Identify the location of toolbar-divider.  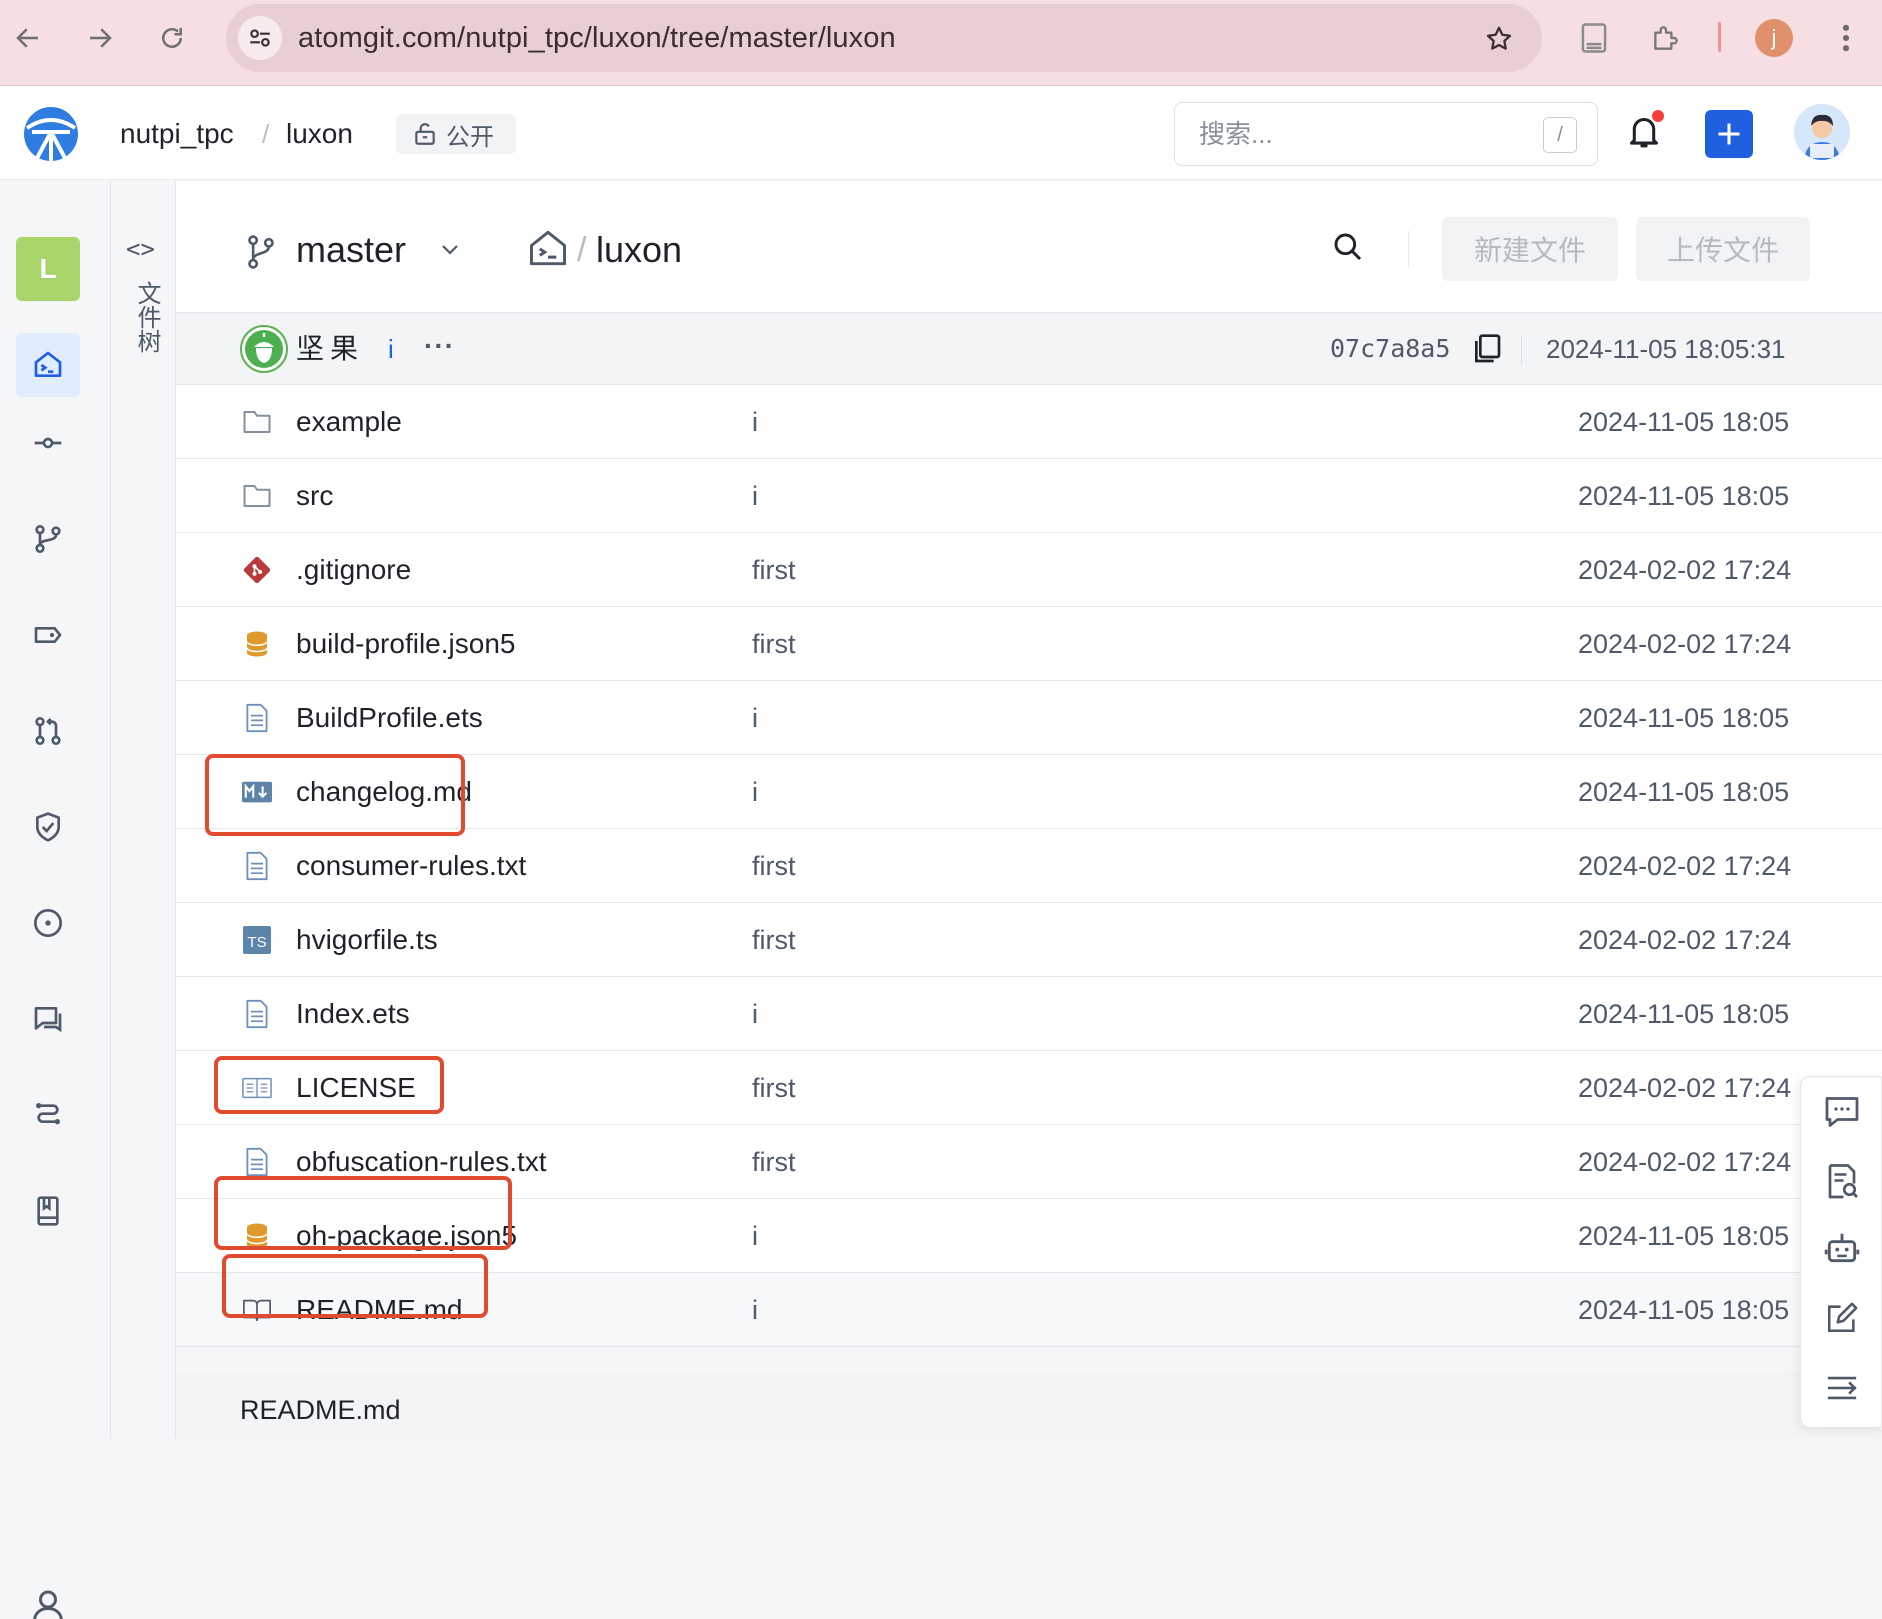
(1408, 249).